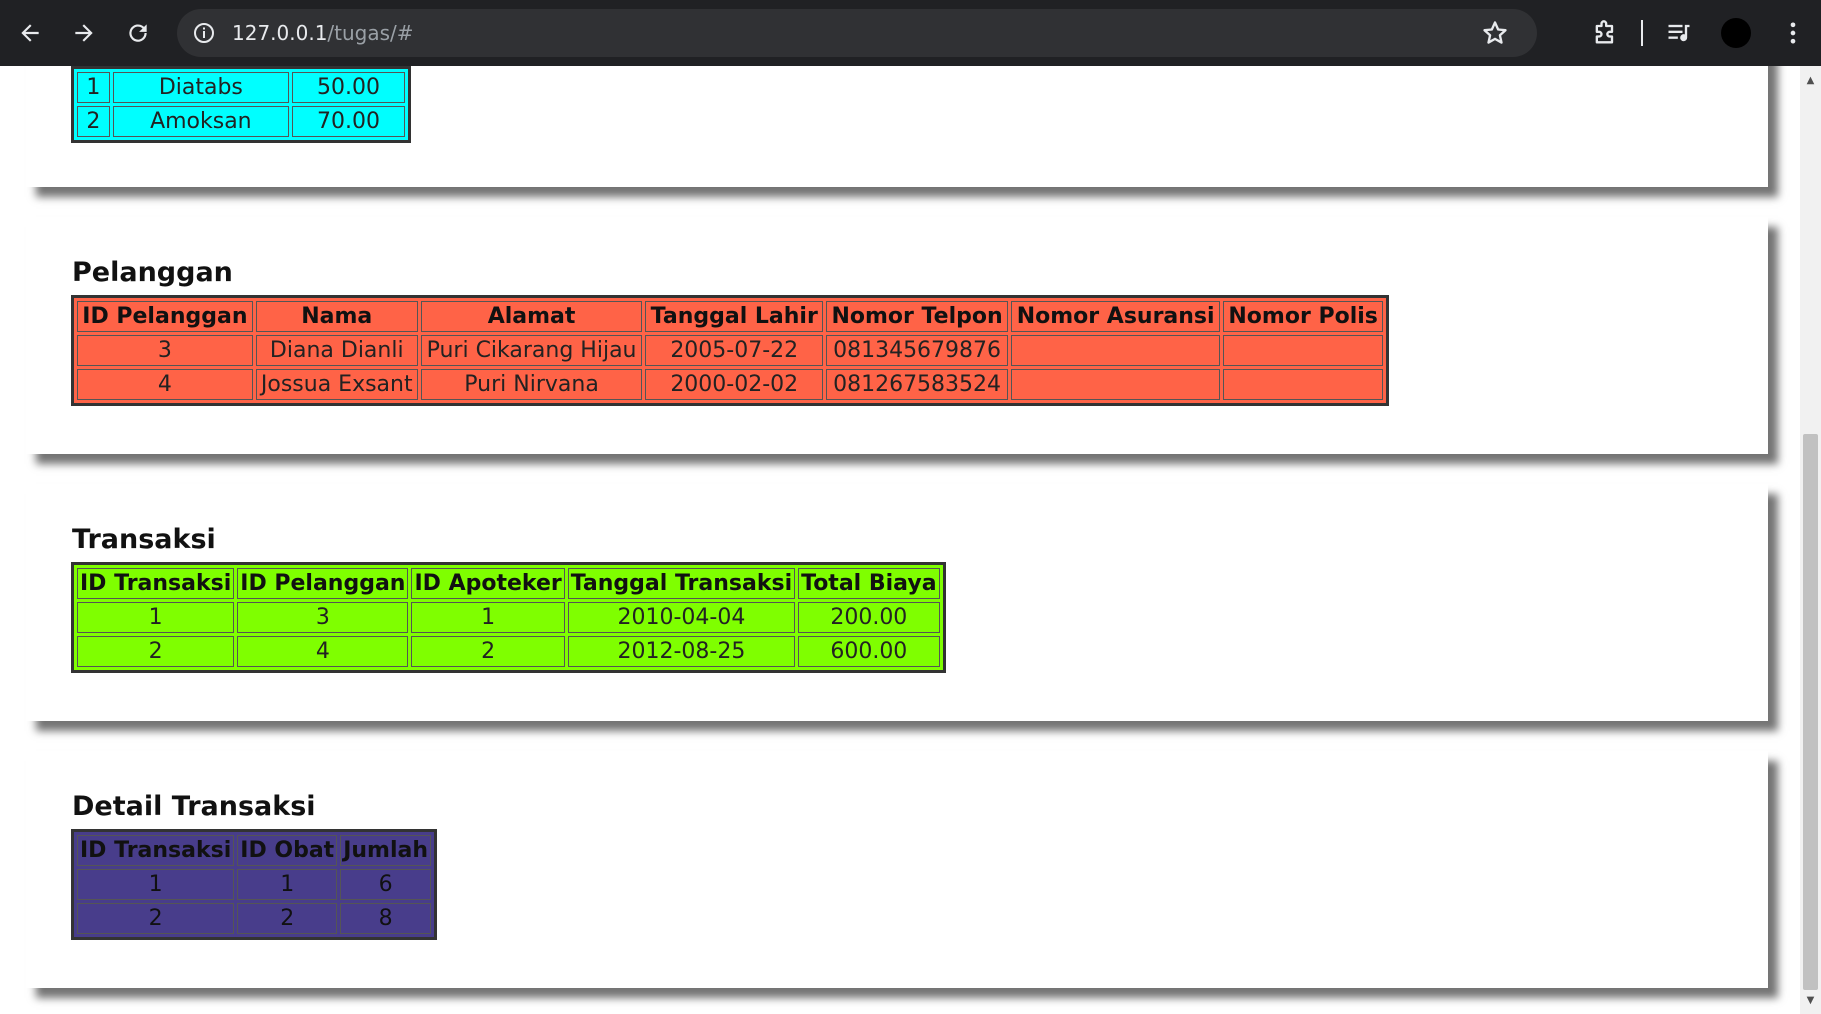 This screenshot has height=1014, width=1821. What do you see at coordinates (348, 121) in the screenshot?
I see `table-cell: 70.00` at bounding box center [348, 121].